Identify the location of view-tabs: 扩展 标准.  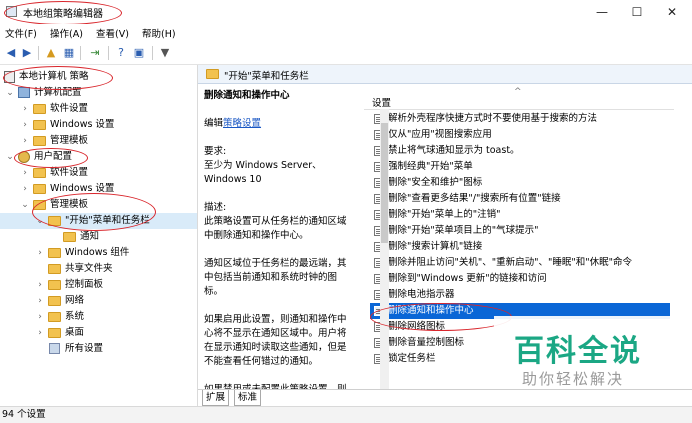
(445, 398).